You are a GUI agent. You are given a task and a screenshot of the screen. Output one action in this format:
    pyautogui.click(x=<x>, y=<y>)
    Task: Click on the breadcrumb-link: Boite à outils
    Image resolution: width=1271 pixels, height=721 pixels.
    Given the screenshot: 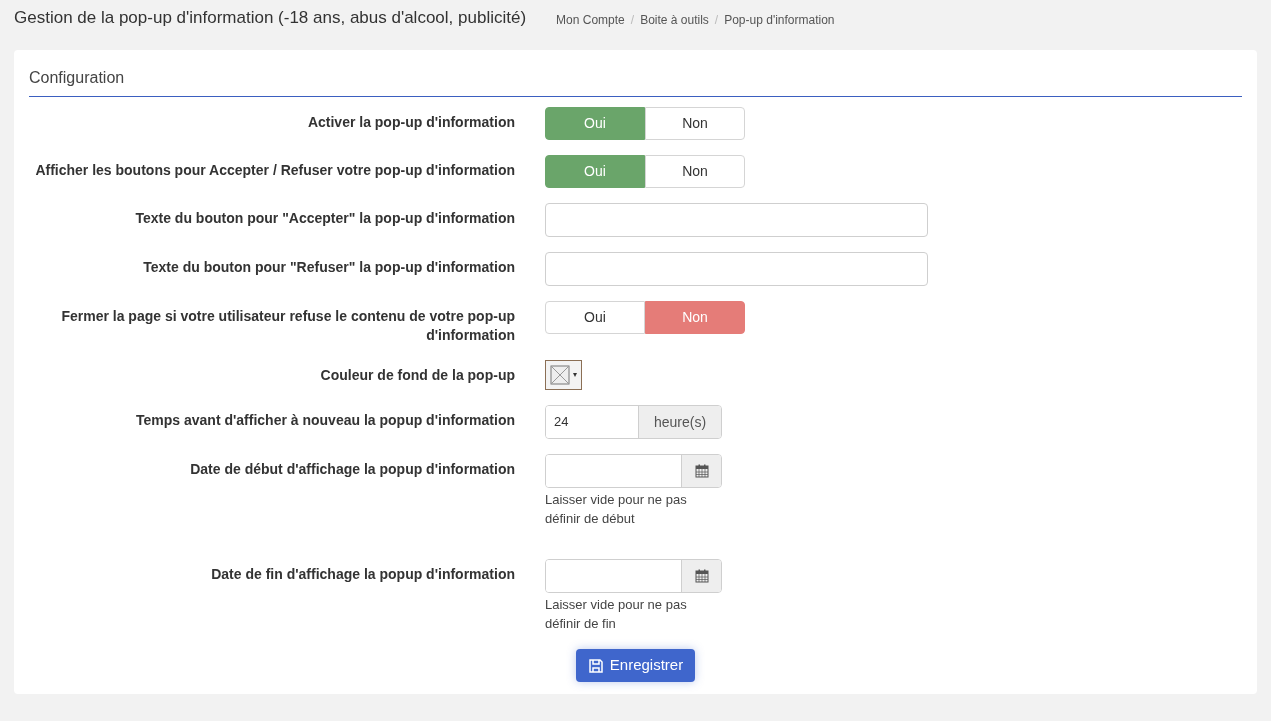 What is the action you would take?
    pyautogui.click(x=674, y=20)
    